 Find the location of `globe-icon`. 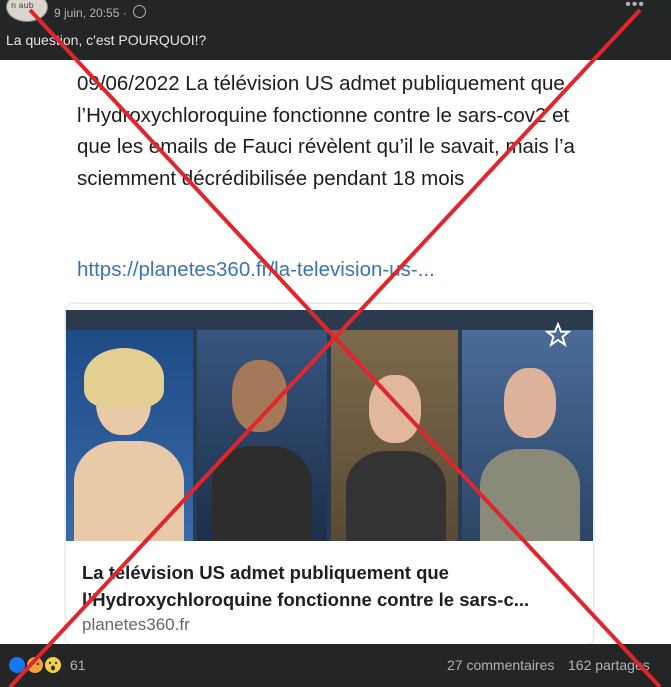

globe-icon is located at coordinates (139, 11).